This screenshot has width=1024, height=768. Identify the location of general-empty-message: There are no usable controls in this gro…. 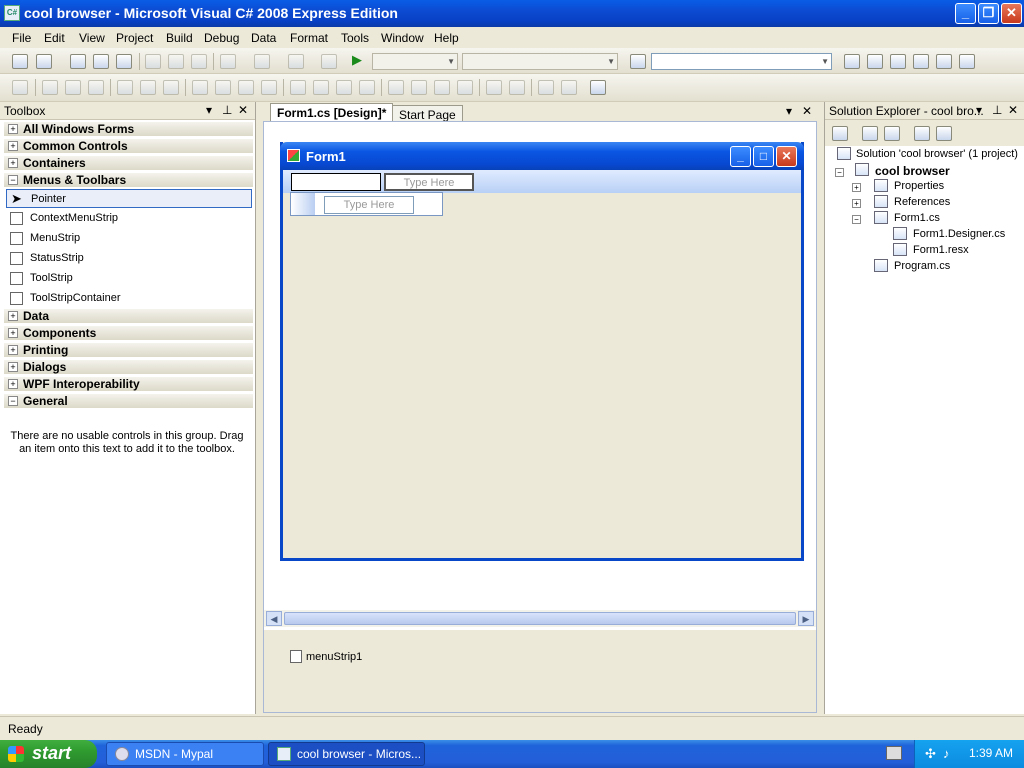
(127, 443).